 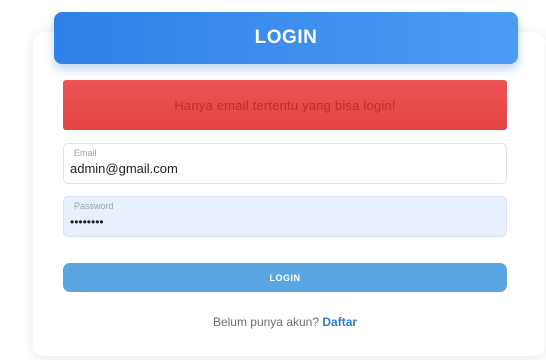 I want to click on register-prompt-text: Belum punya akun?, so click(x=266, y=322).